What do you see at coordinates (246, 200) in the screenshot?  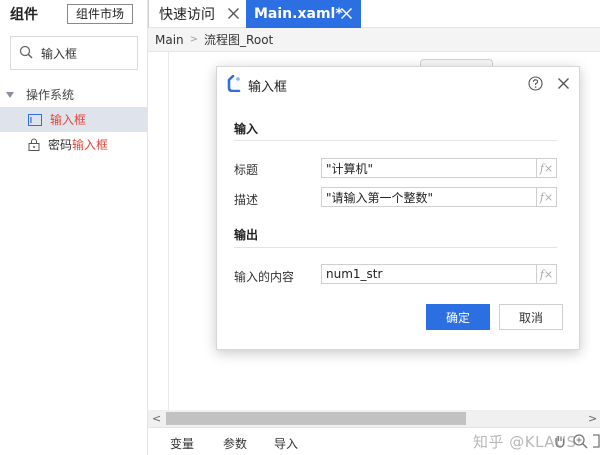 I see `description-label: 描述` at bounding box center [246, 200].